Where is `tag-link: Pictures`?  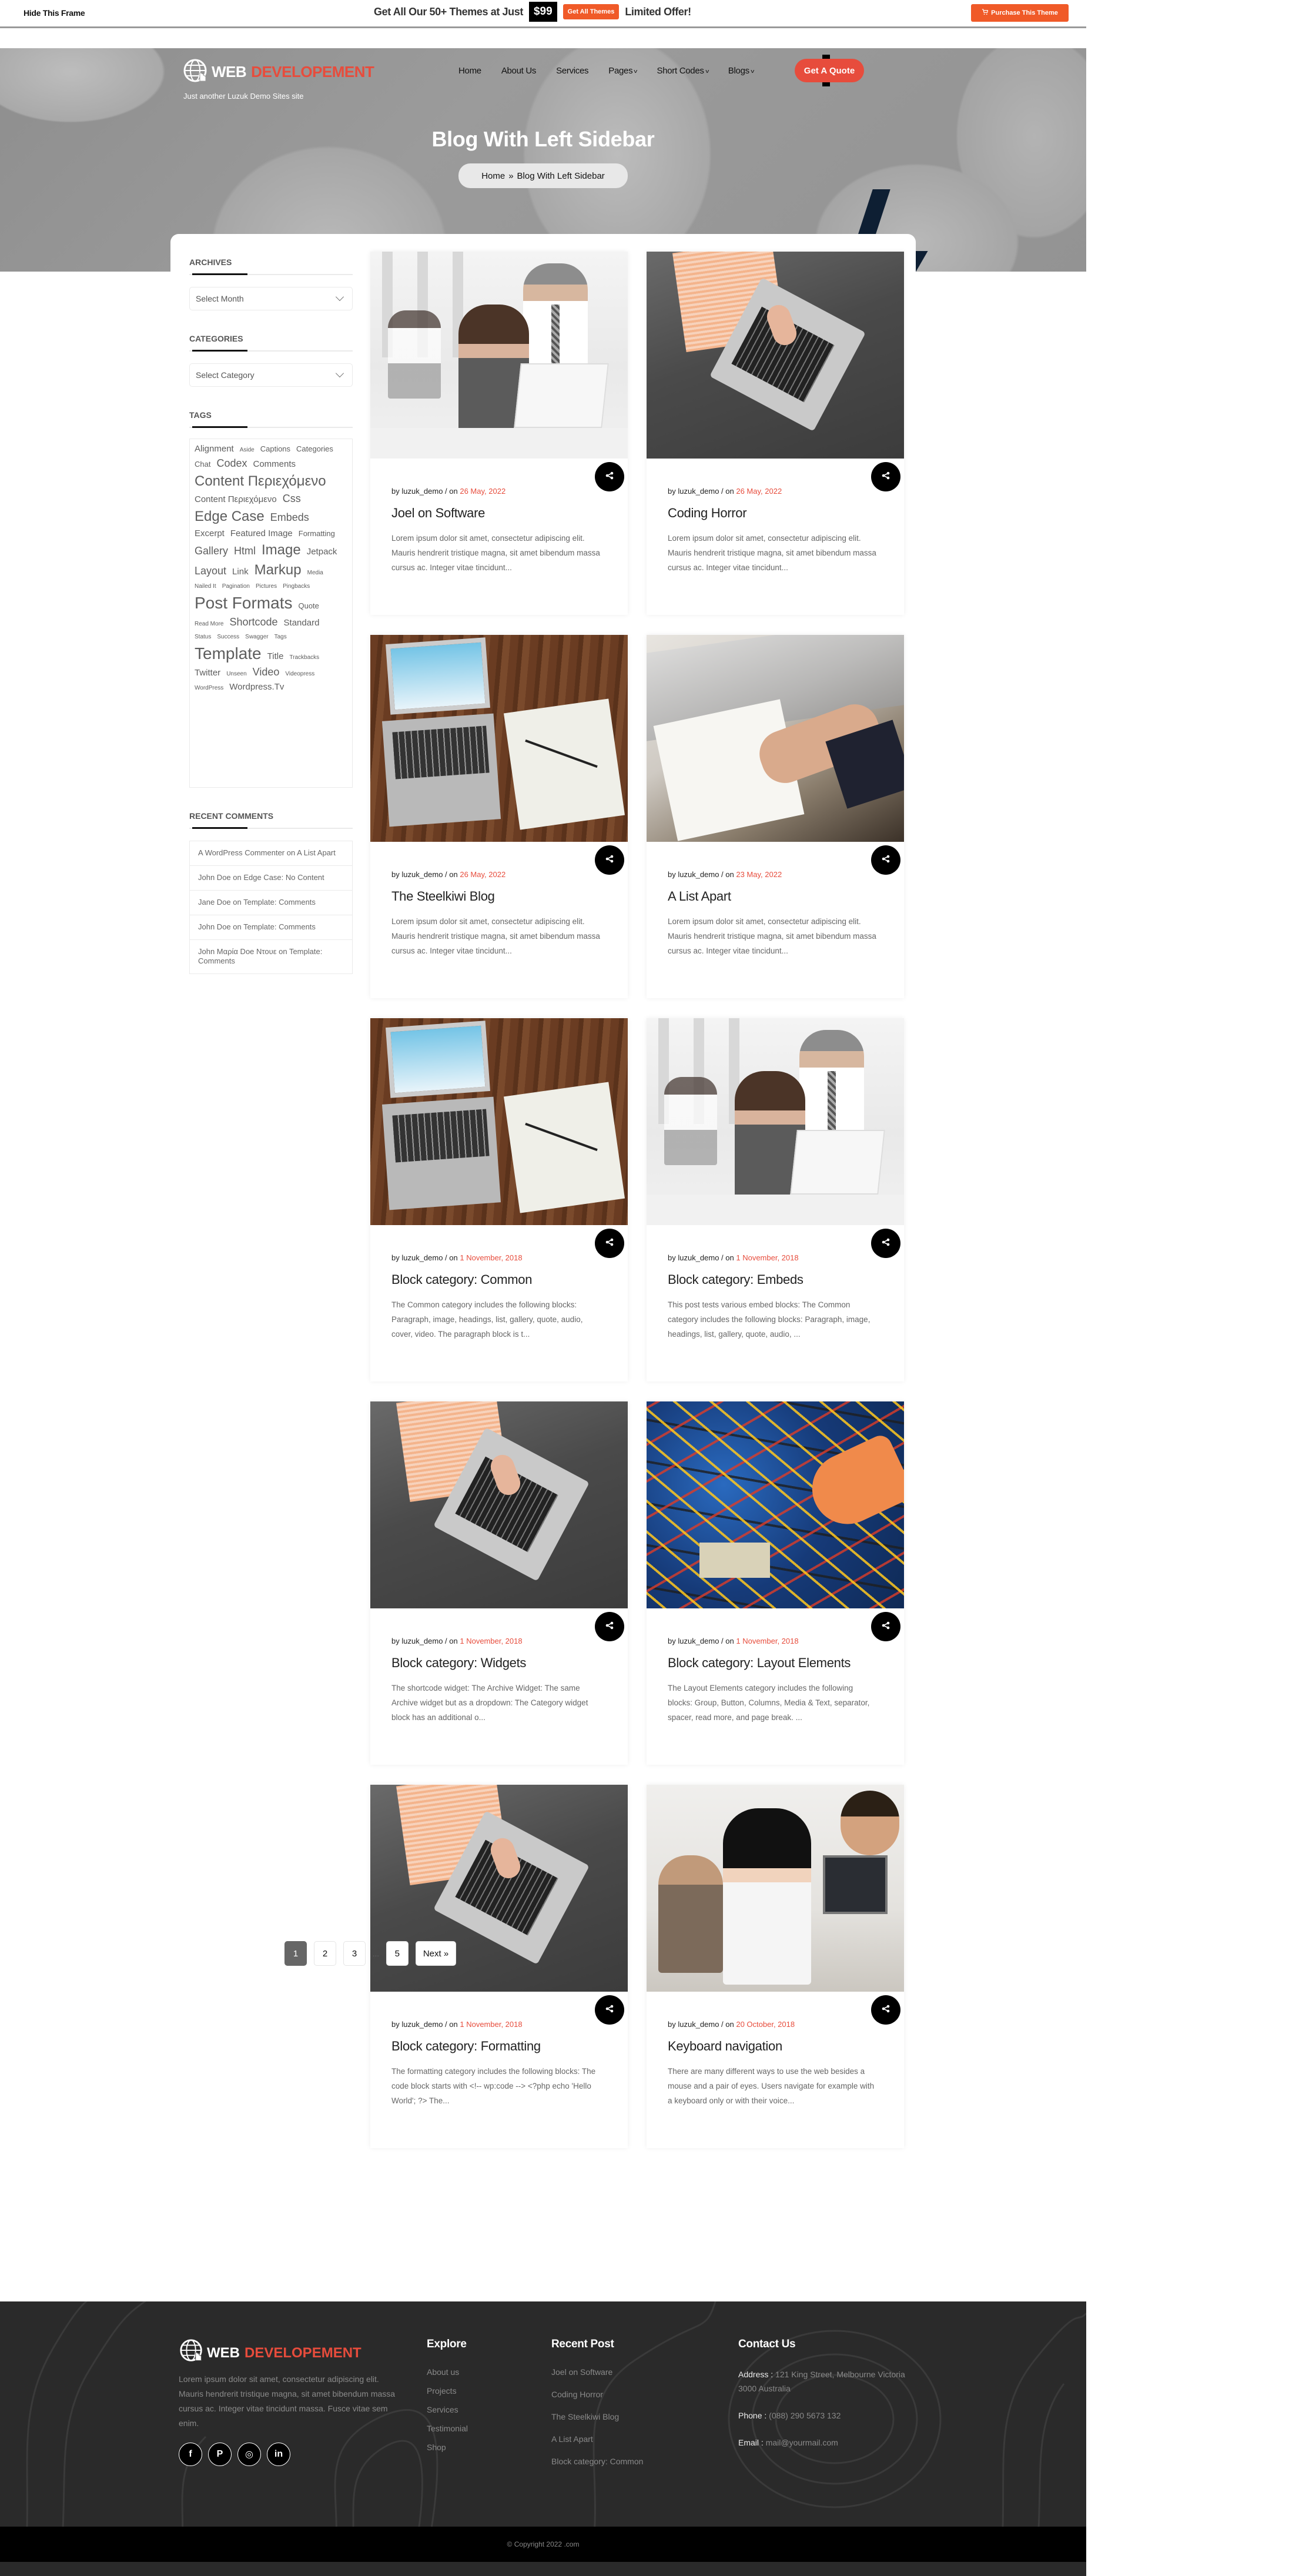
tag-link: Pictures is located at coordinates (266, 586).